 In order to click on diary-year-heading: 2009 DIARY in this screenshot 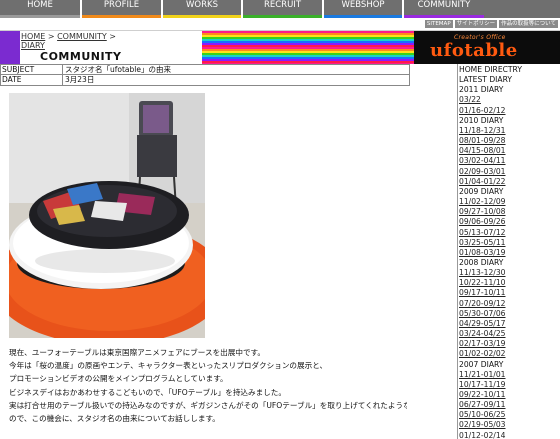, I will do `click(481, 191)`.